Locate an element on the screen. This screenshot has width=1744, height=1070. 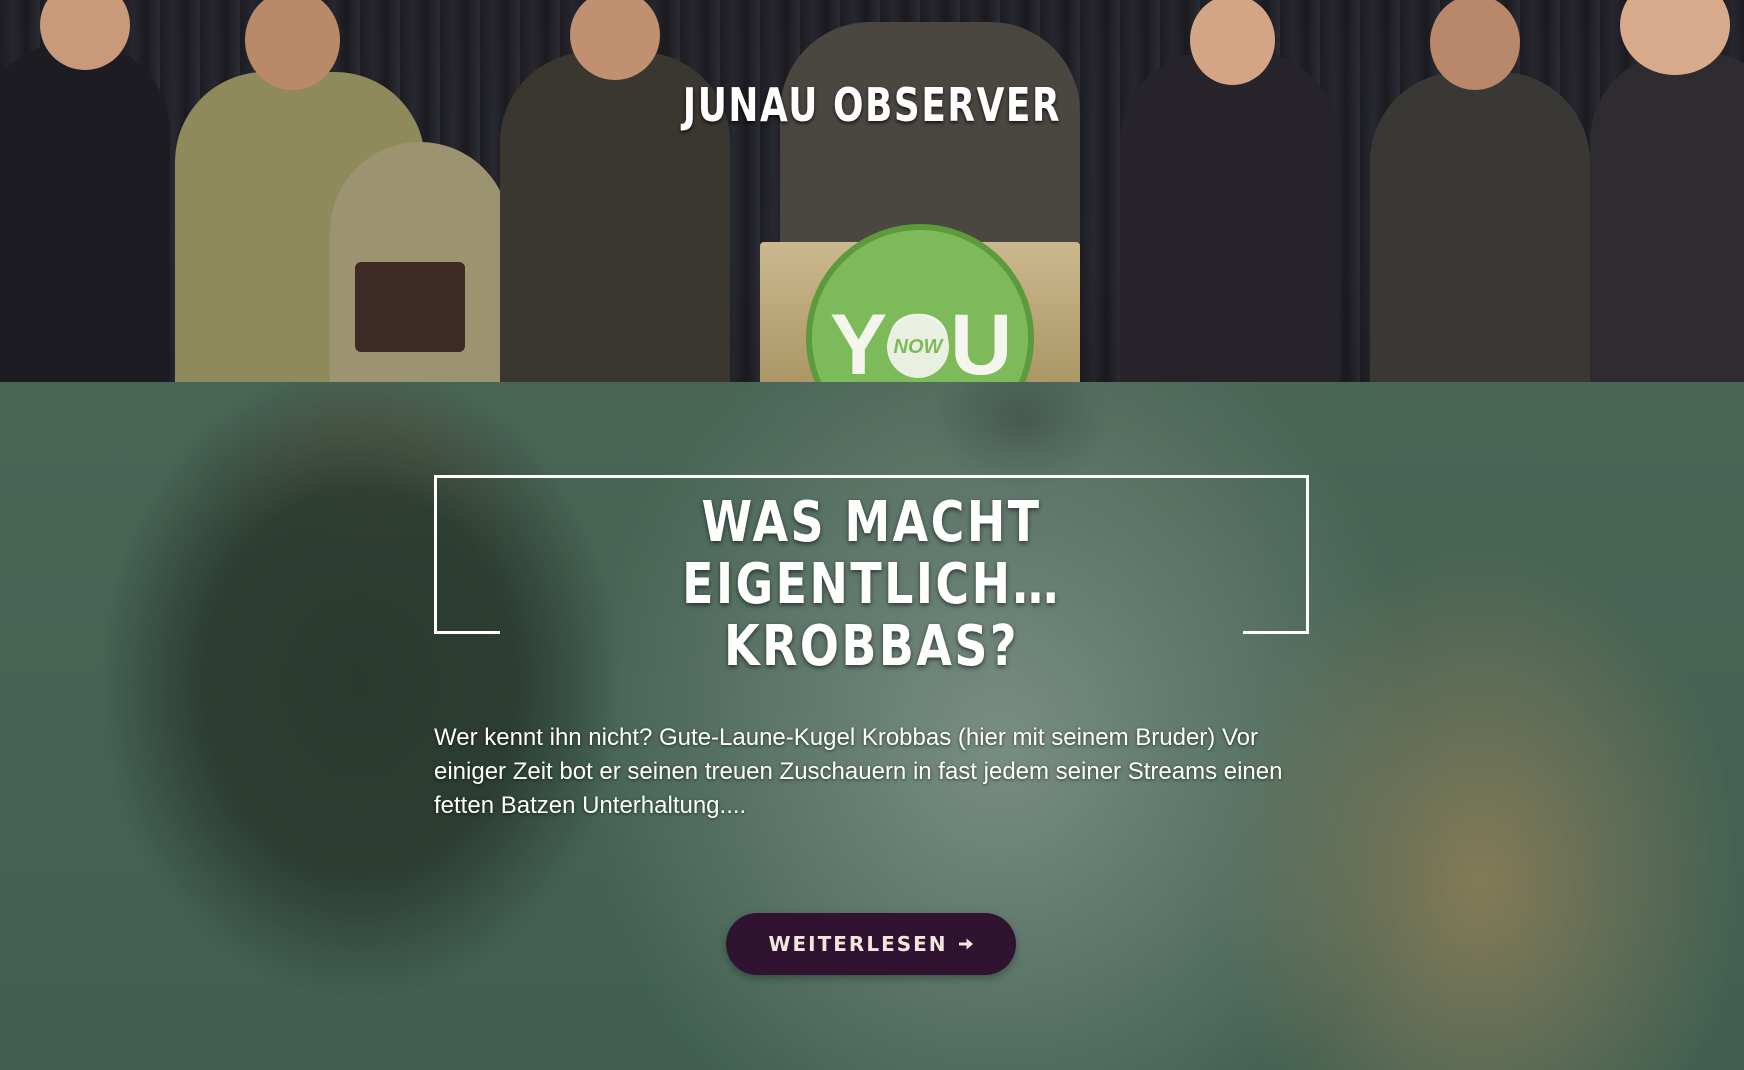
article-headline: WAS MACHT EIGENTLICH… KROBBAS? is located at coordinates (872, 585).